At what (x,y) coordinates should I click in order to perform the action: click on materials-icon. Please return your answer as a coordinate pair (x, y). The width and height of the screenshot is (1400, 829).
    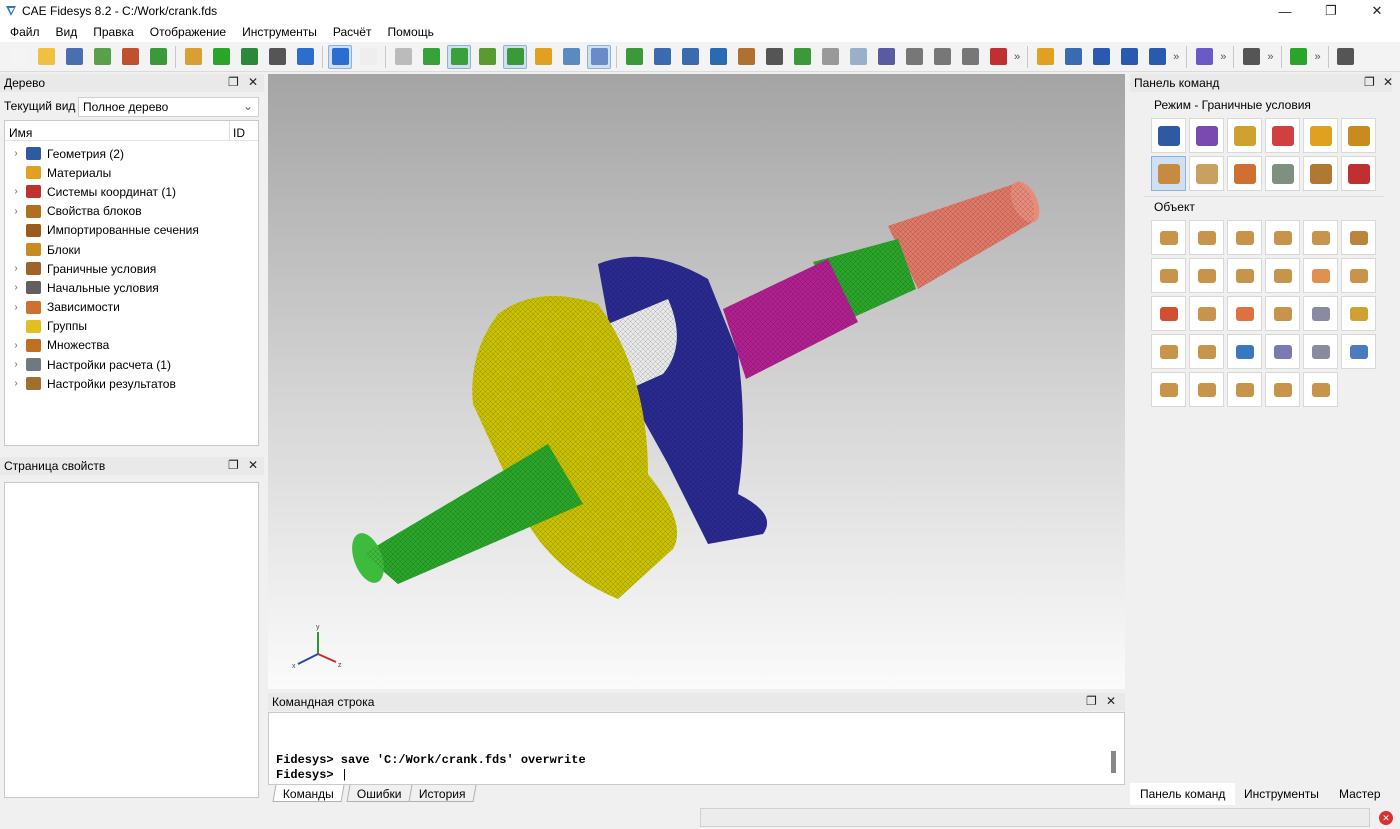
    Looking at the image, I should click on (1244, 135).